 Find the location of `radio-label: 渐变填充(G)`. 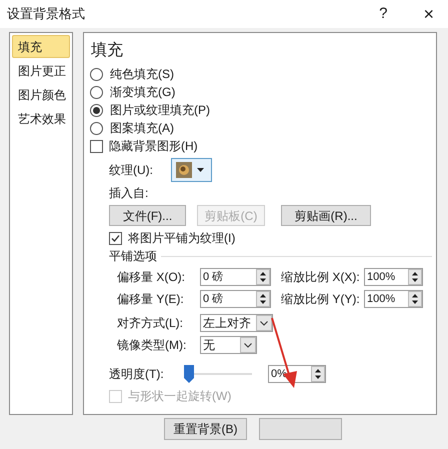

radio-label: 渐变填充(G) is located at coordinates (143, 92).